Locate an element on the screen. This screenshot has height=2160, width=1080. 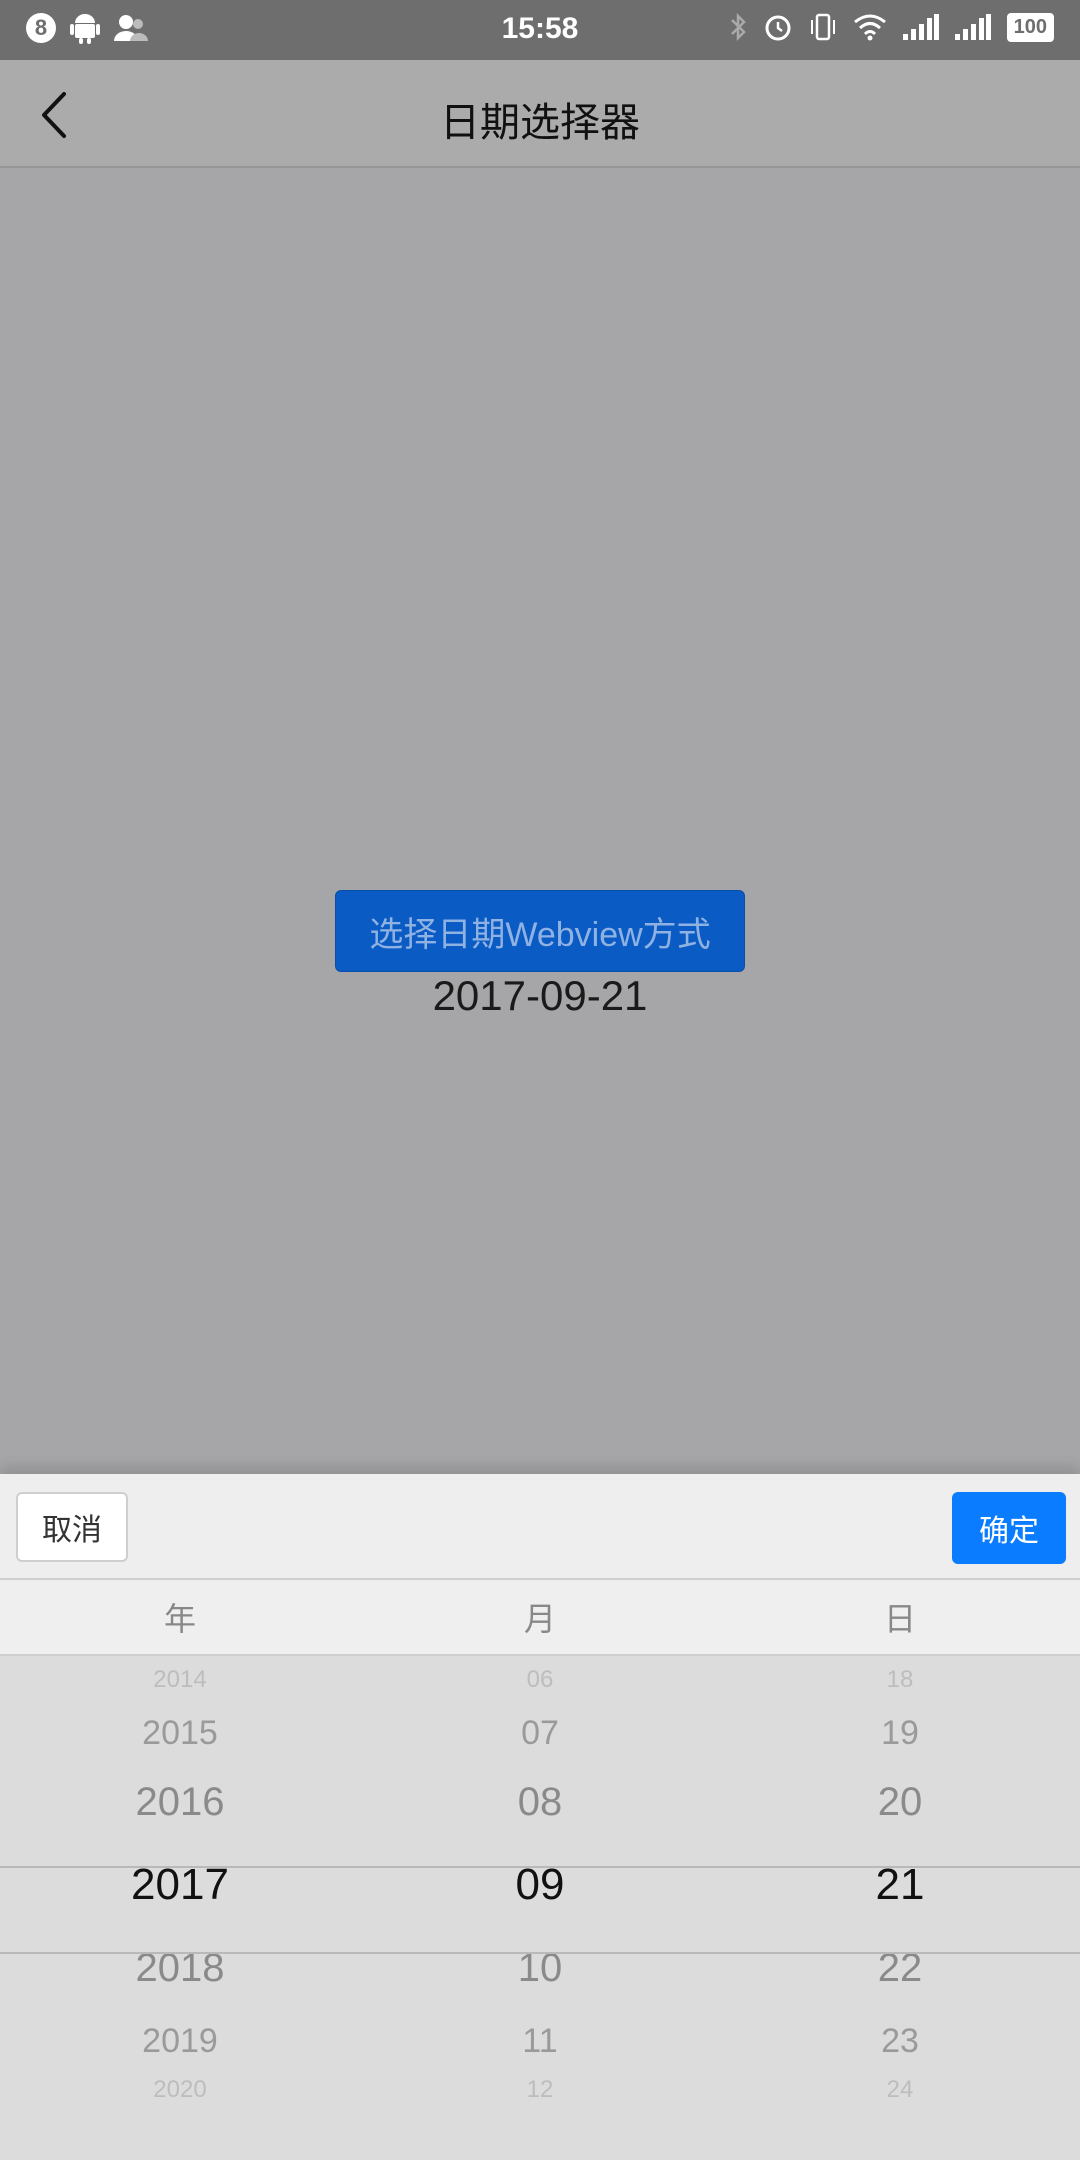
navigation-bar: 日期选择器 is located at coordinates (540, 114).